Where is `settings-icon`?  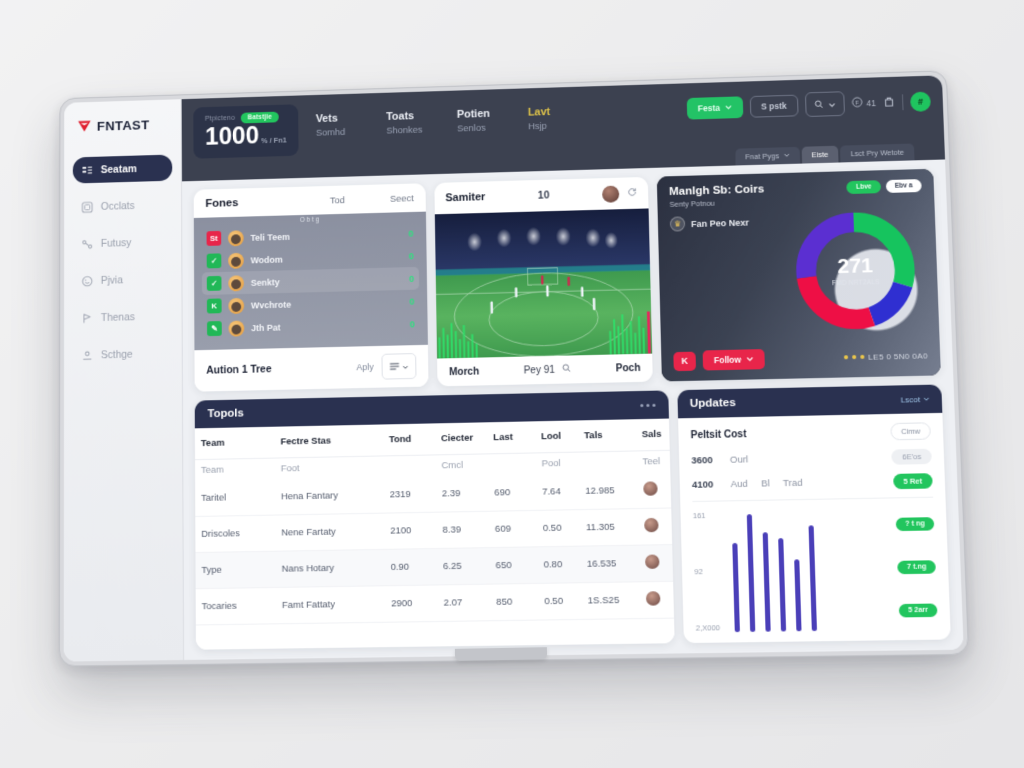
settings-icon is located at coordinates (87, 355).